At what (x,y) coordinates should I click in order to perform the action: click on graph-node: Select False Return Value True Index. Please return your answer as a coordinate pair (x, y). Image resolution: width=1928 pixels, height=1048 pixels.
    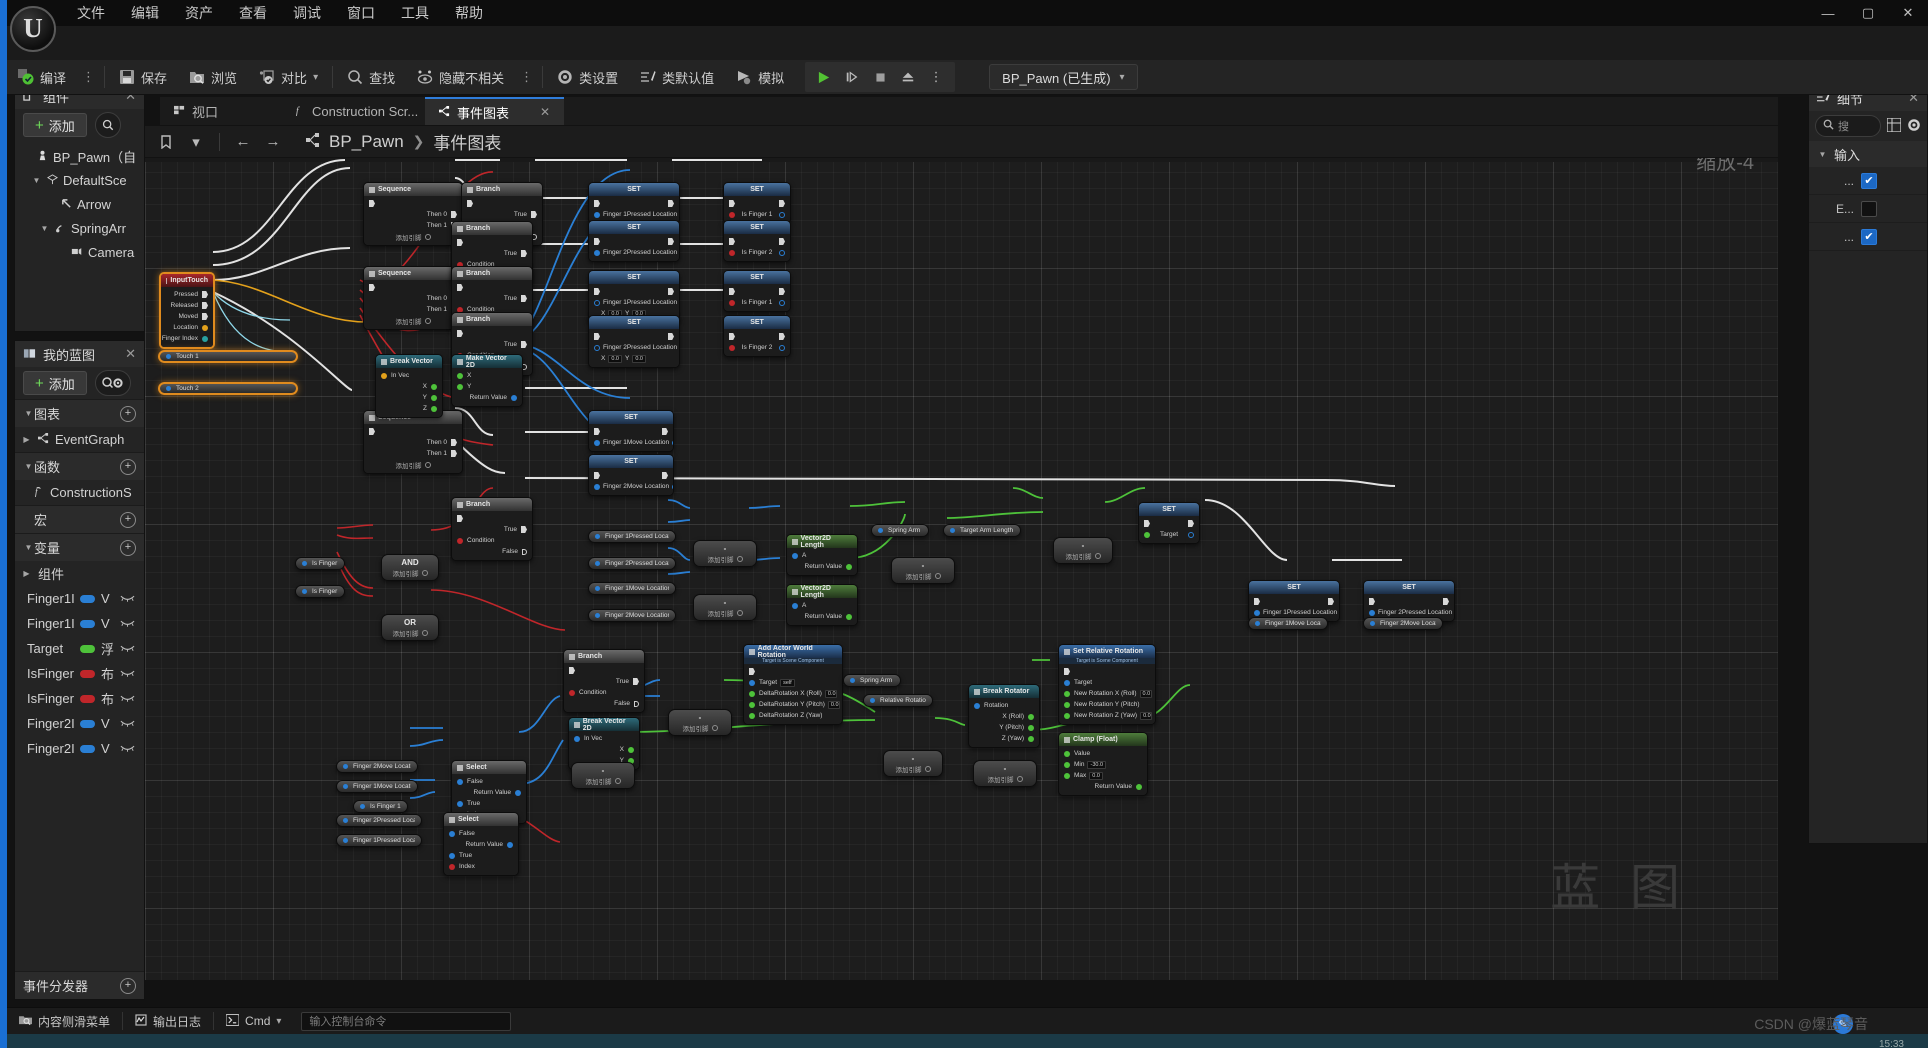
    Looking at the image, I should click on (481, 844).